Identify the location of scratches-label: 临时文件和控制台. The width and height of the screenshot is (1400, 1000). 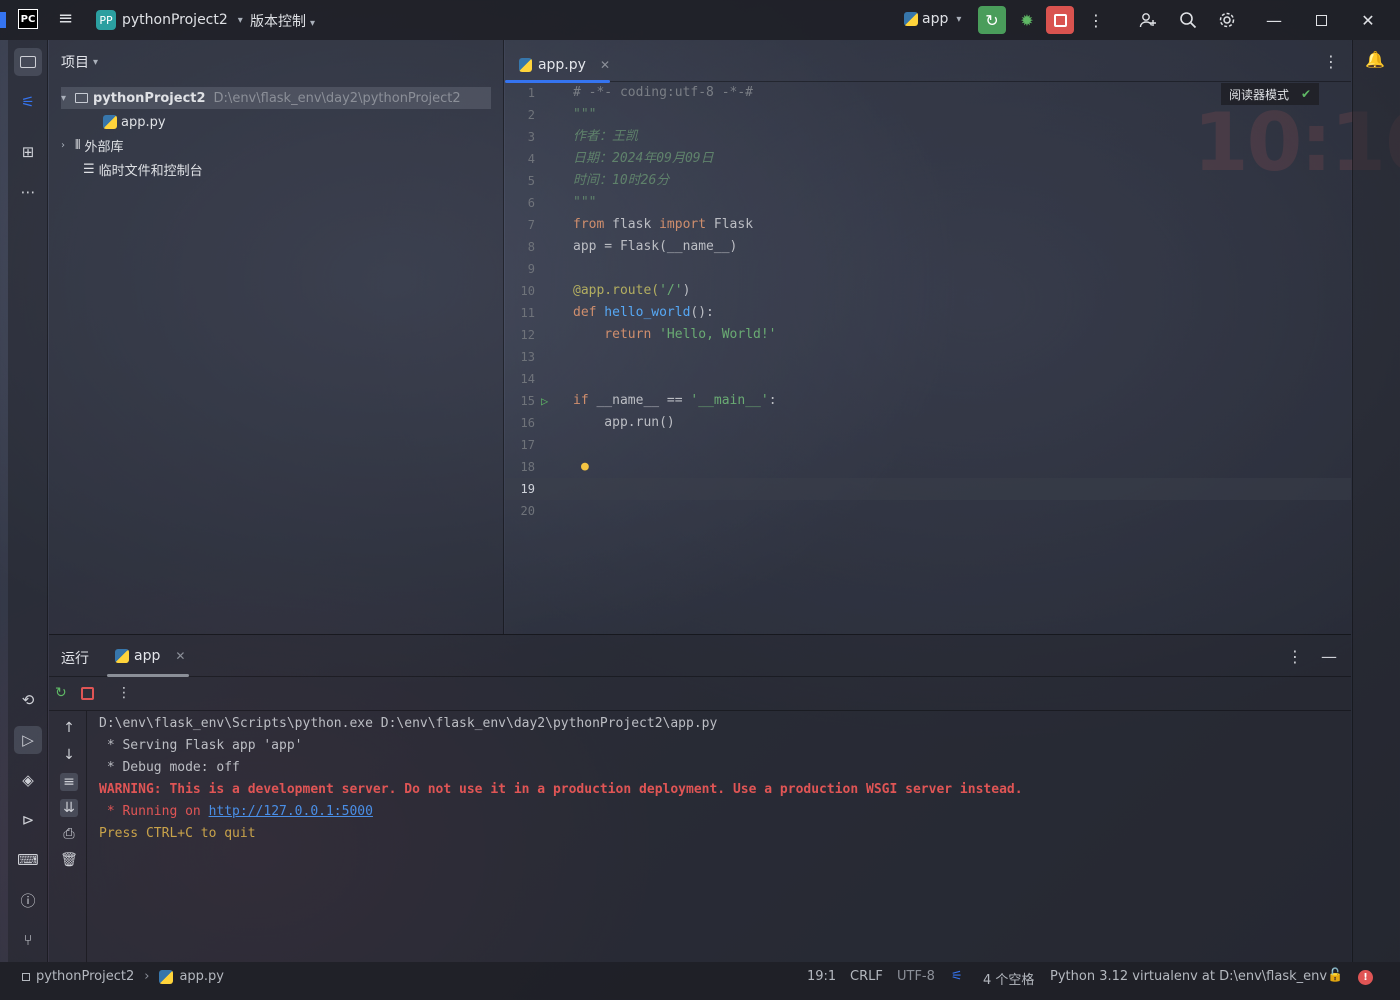
(150, 171).